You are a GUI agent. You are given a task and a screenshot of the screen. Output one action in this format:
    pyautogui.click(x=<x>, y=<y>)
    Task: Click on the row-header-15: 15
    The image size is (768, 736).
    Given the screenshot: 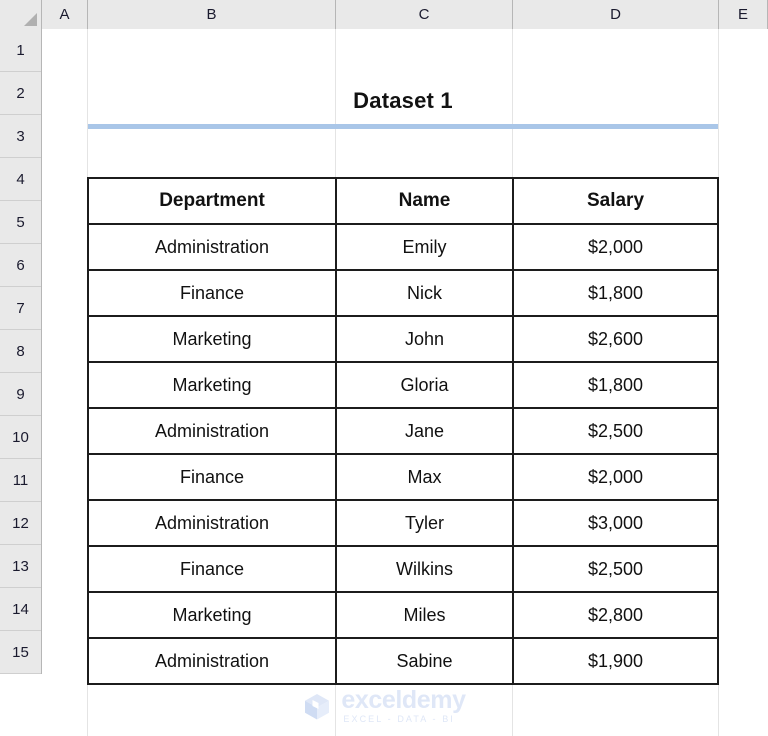 What is the action you would take?
    pyautogui.click(x=20, y=652)
    